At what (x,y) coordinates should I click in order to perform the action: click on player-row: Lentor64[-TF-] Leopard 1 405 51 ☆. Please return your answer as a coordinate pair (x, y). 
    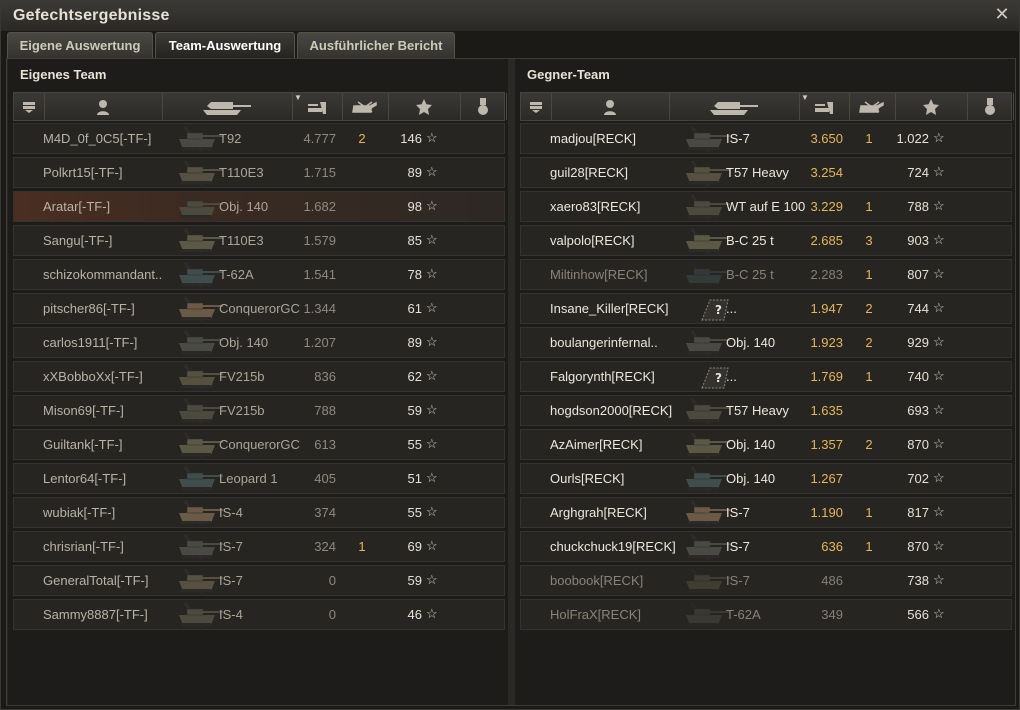
    Looking at the image, I should click on (259, 478).